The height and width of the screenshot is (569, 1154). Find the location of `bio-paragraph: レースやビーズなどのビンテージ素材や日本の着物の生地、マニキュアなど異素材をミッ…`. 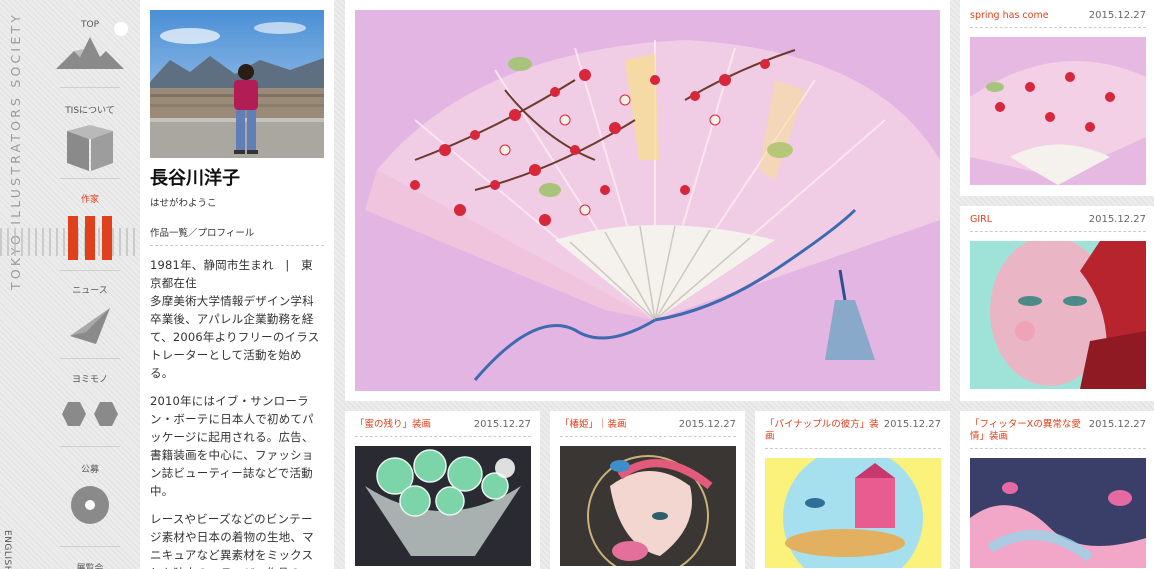

bio-paragraph: レースやビーズなどのビンテージ素材や日本の着物の生地、マニキュアなど異素材をミッ… is located at coordinates (232, 540).